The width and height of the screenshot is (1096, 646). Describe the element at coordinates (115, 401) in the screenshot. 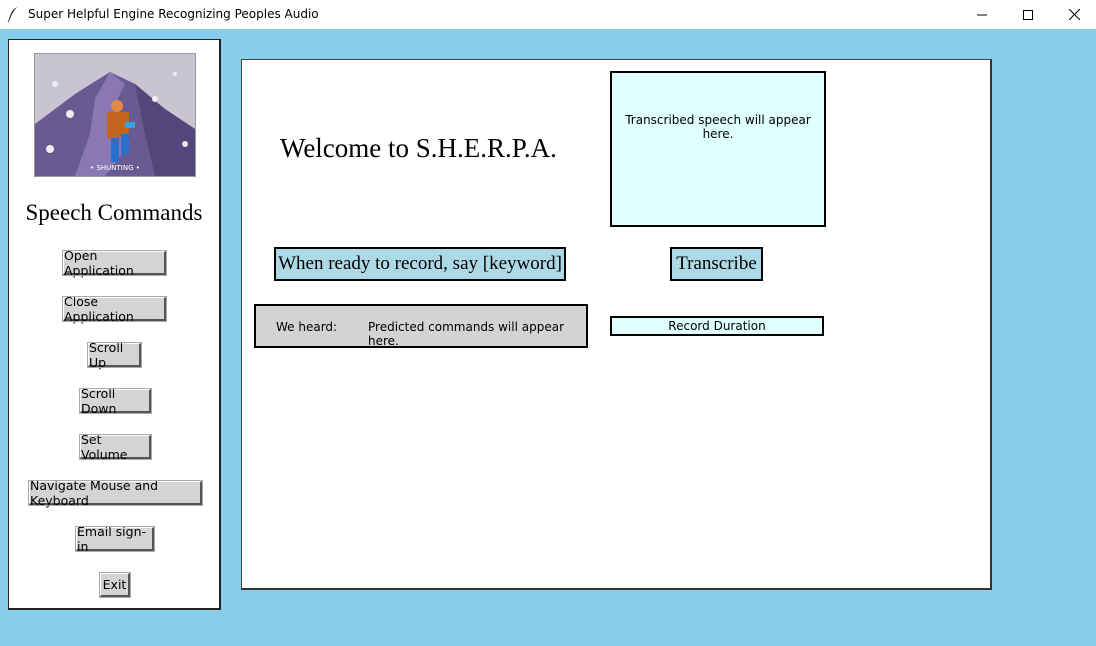

I see `scroll-down-button: Scroll Down` at that location.